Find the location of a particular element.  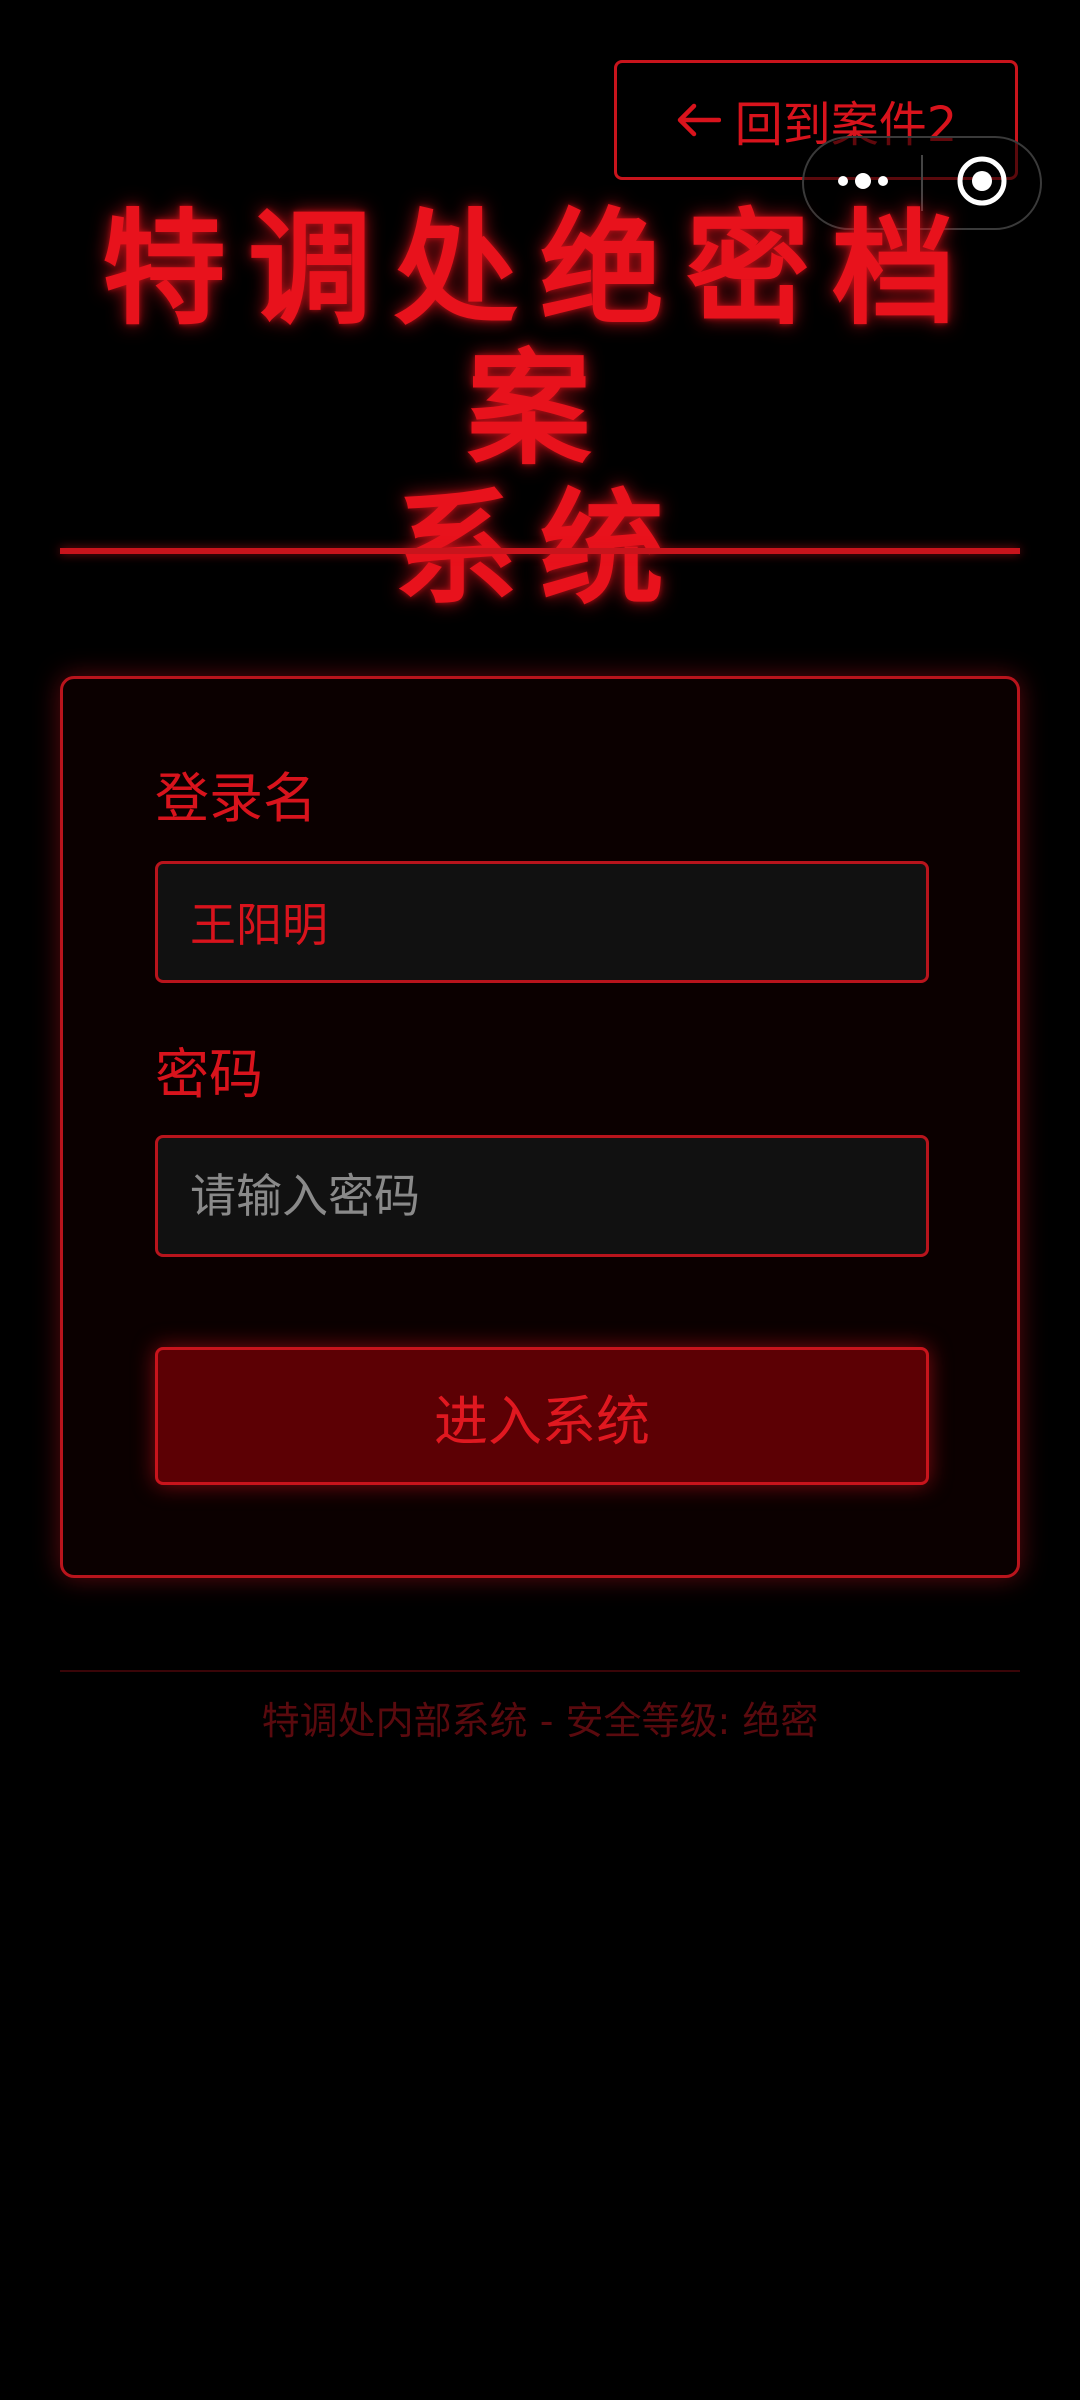

enter-system-button: 进入系统 is located at coordinates (542, 1416).